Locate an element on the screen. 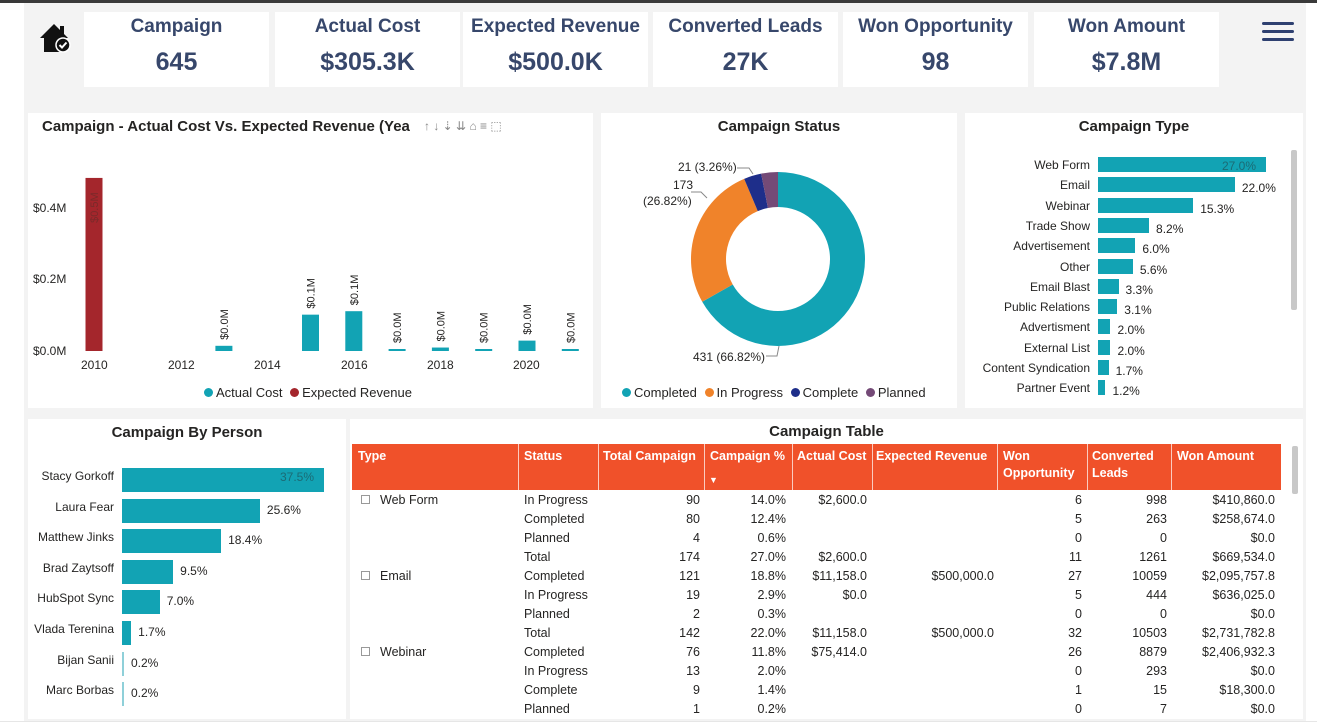 The width and height of the screenshot is (1317, 726). legend-complete: Complete is located at coordinates (831, 392).